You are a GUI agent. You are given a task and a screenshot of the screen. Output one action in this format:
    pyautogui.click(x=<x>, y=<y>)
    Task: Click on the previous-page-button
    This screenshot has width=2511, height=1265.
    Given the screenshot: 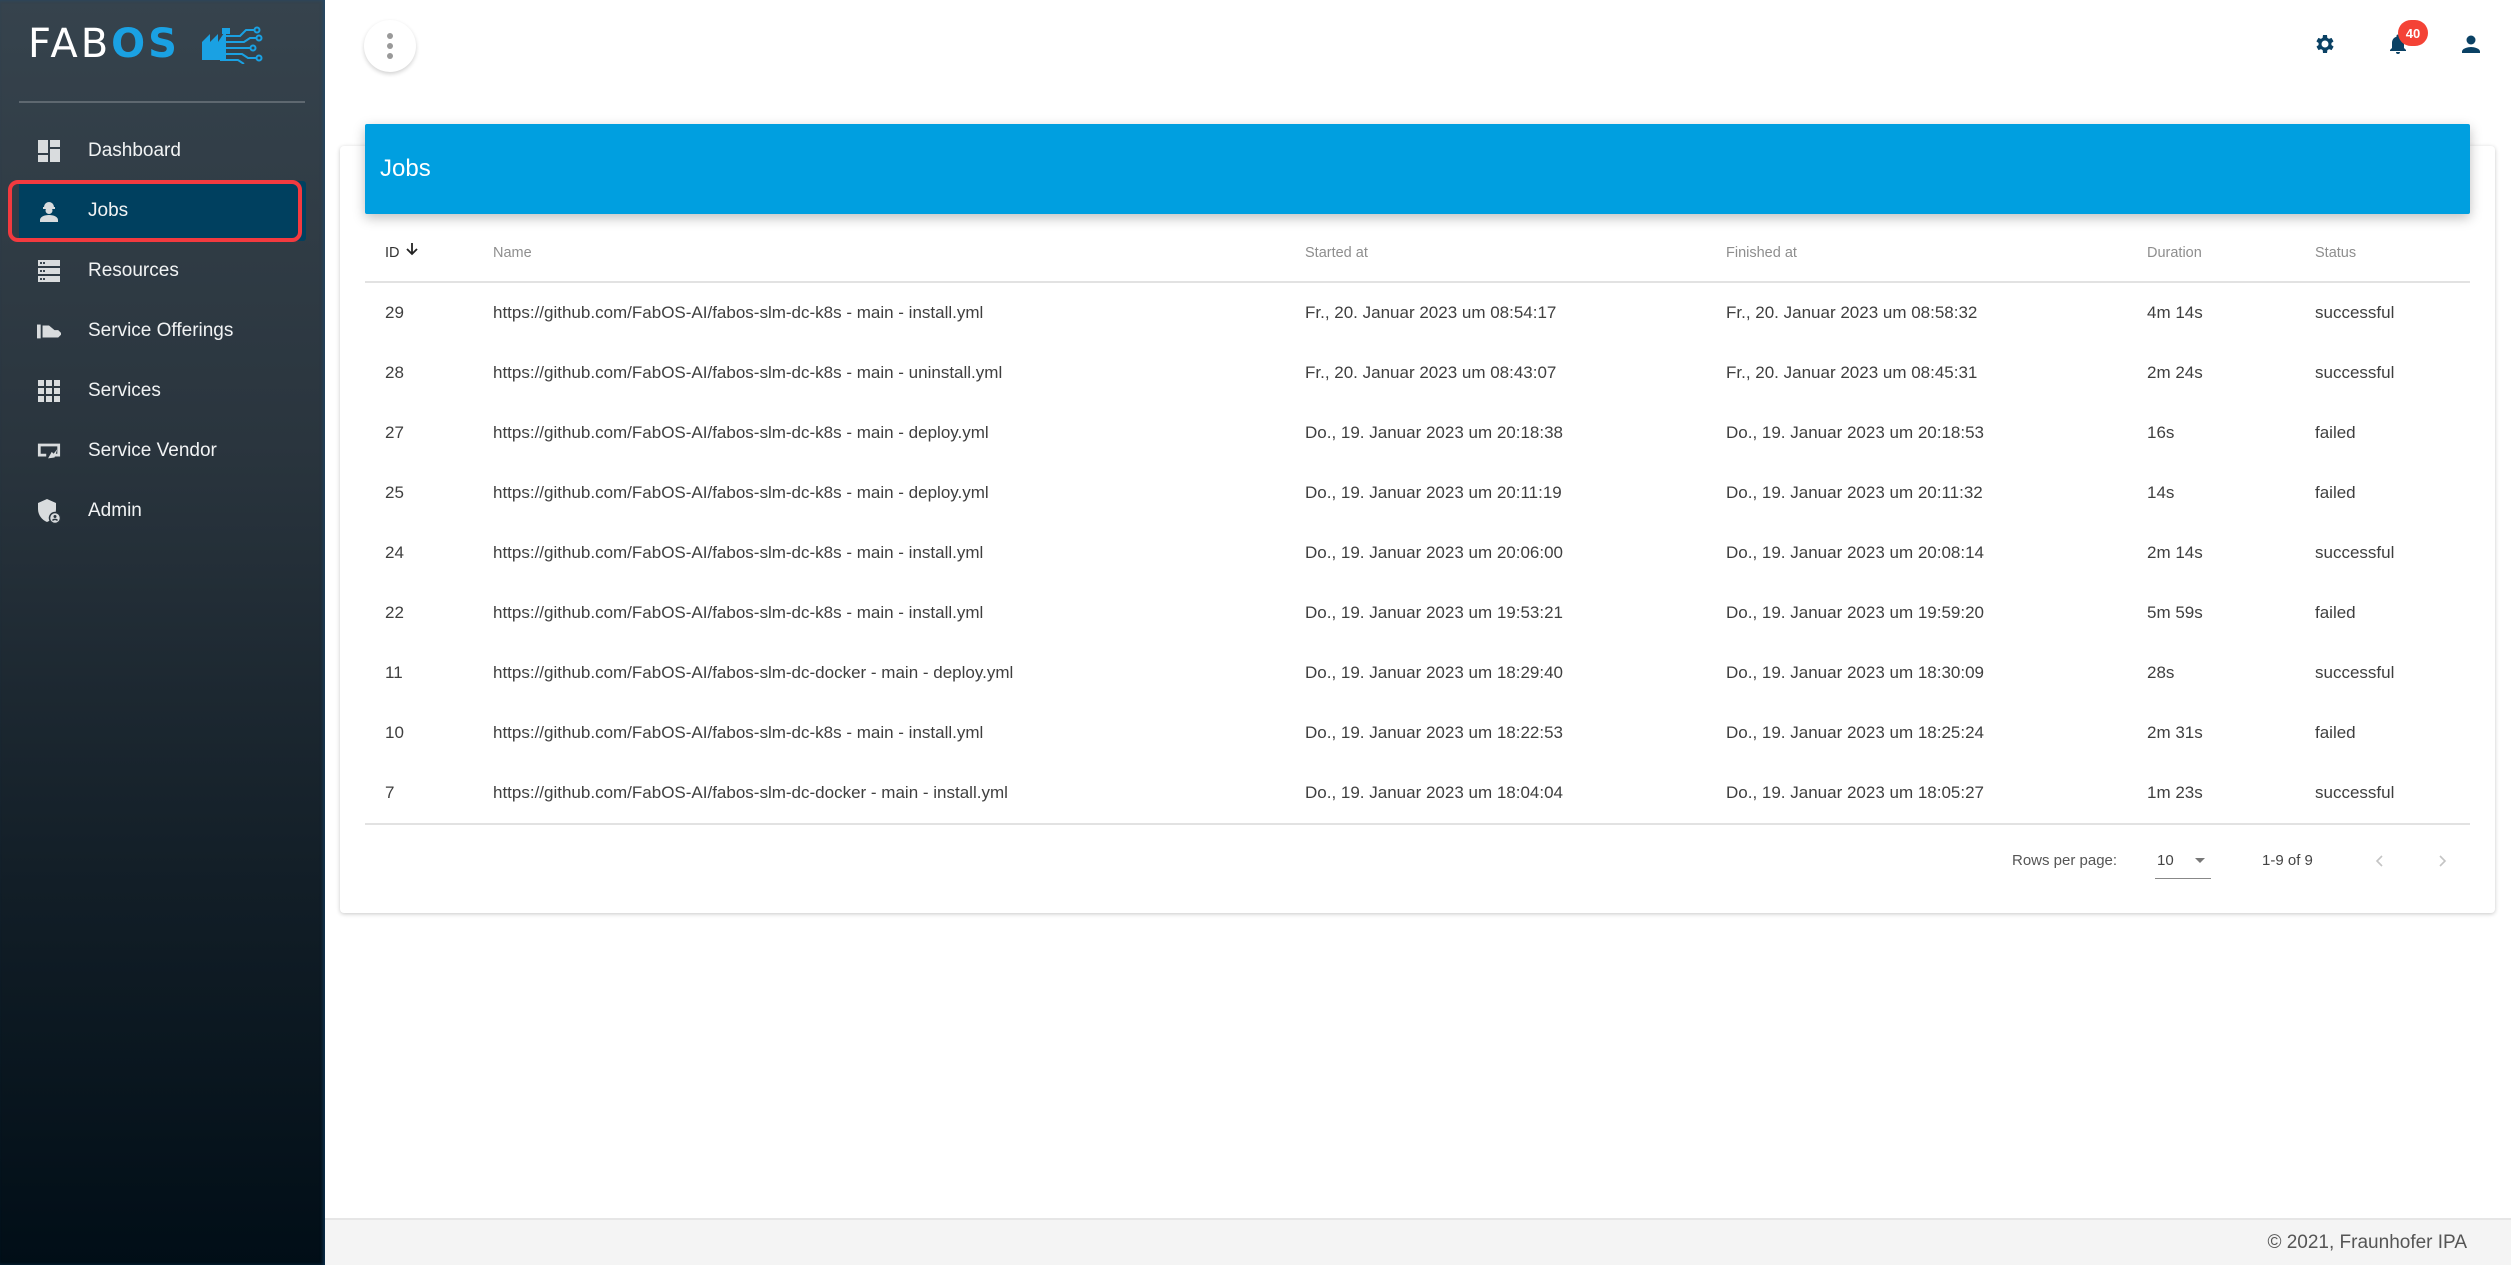 What is the action you would take?
    pyautogui.click(x=2380, y=861)
    